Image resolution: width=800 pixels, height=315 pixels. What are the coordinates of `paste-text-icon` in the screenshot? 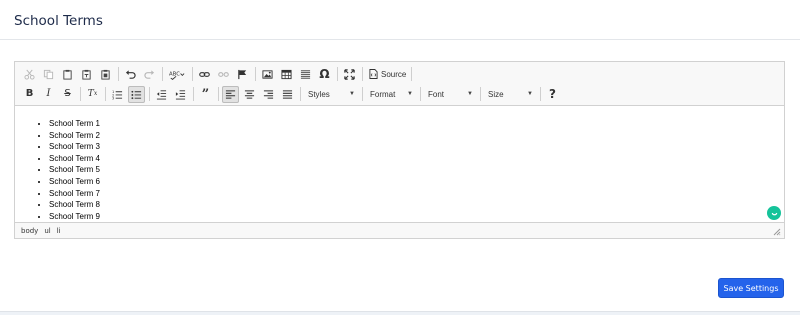 It's located at (86, 74).